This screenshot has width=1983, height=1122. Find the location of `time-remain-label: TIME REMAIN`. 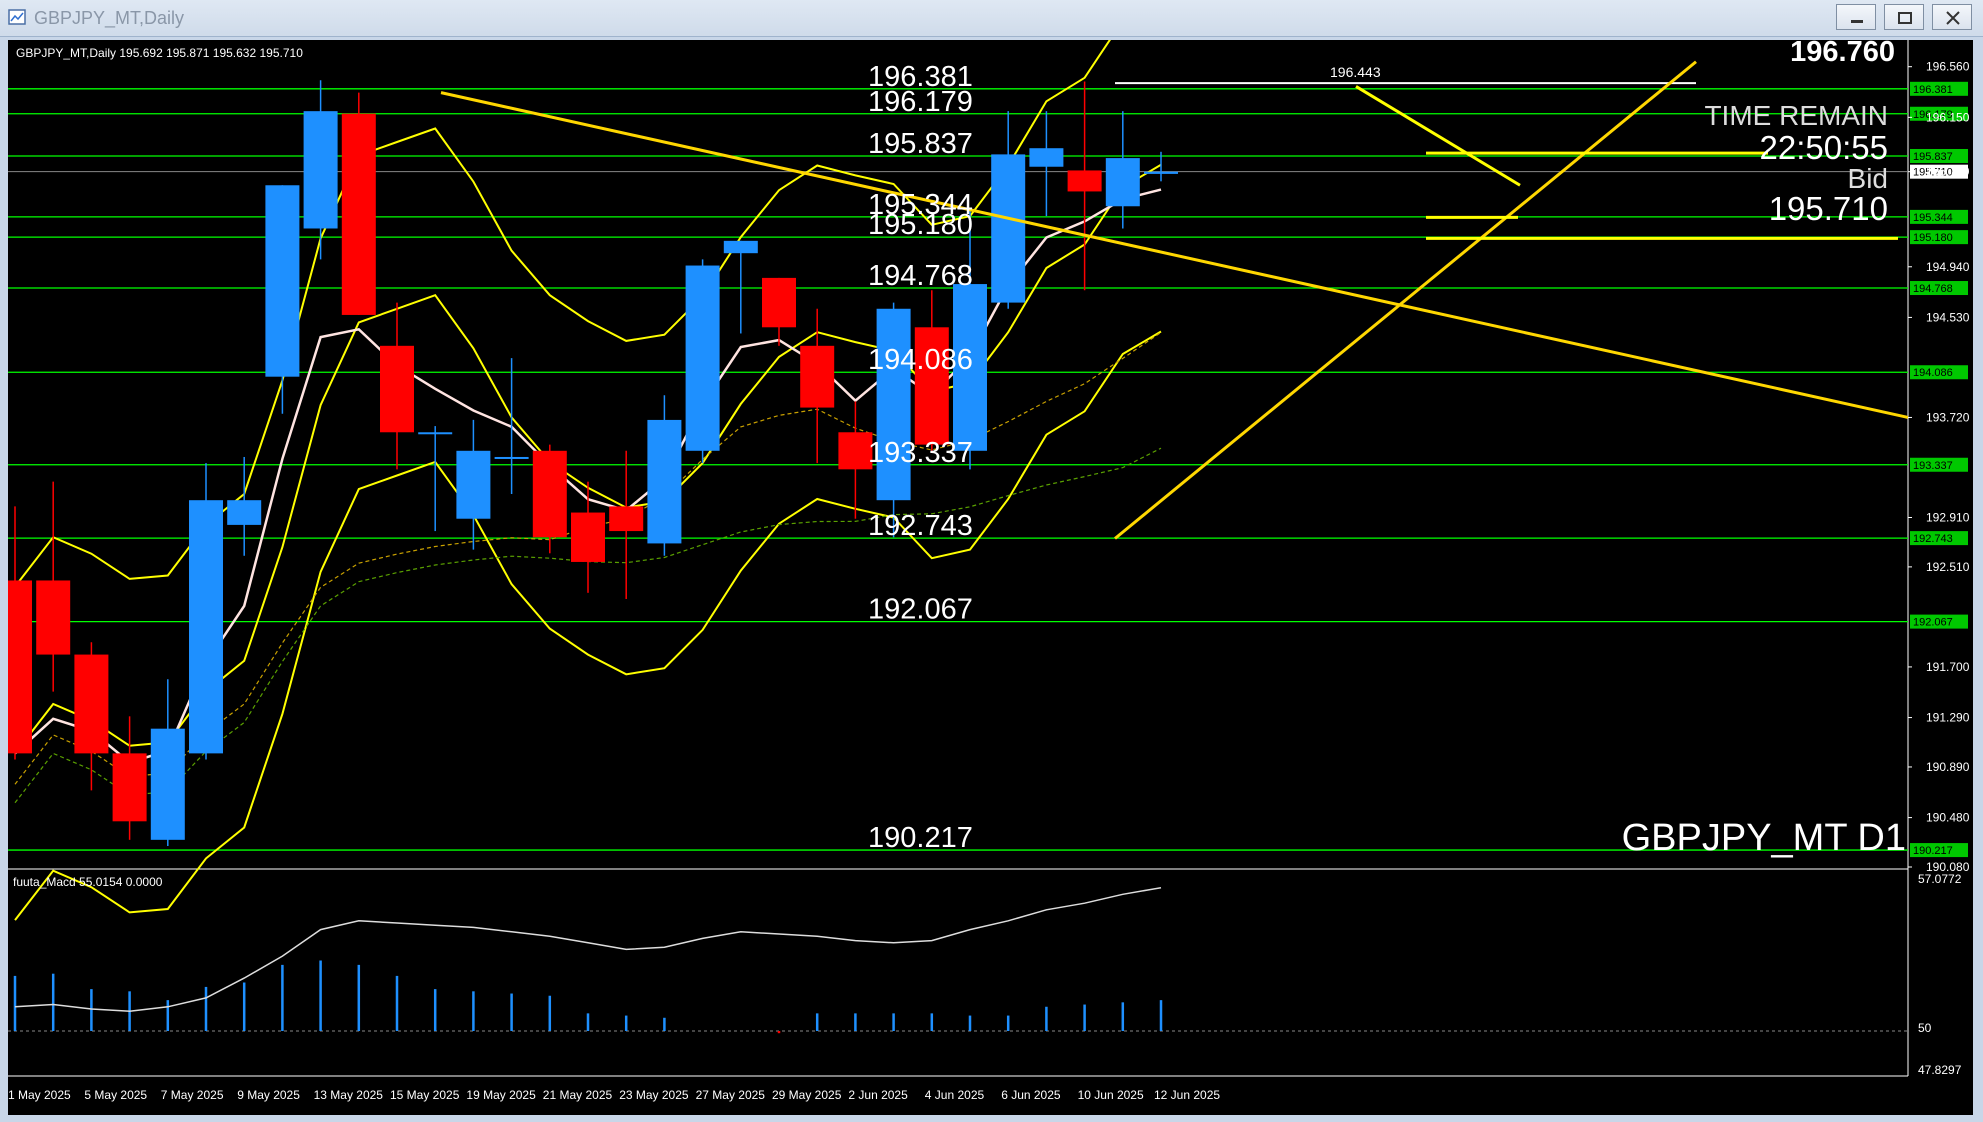

time-remain-label: TIME REMAIN is located at coordinates (1796, 115).